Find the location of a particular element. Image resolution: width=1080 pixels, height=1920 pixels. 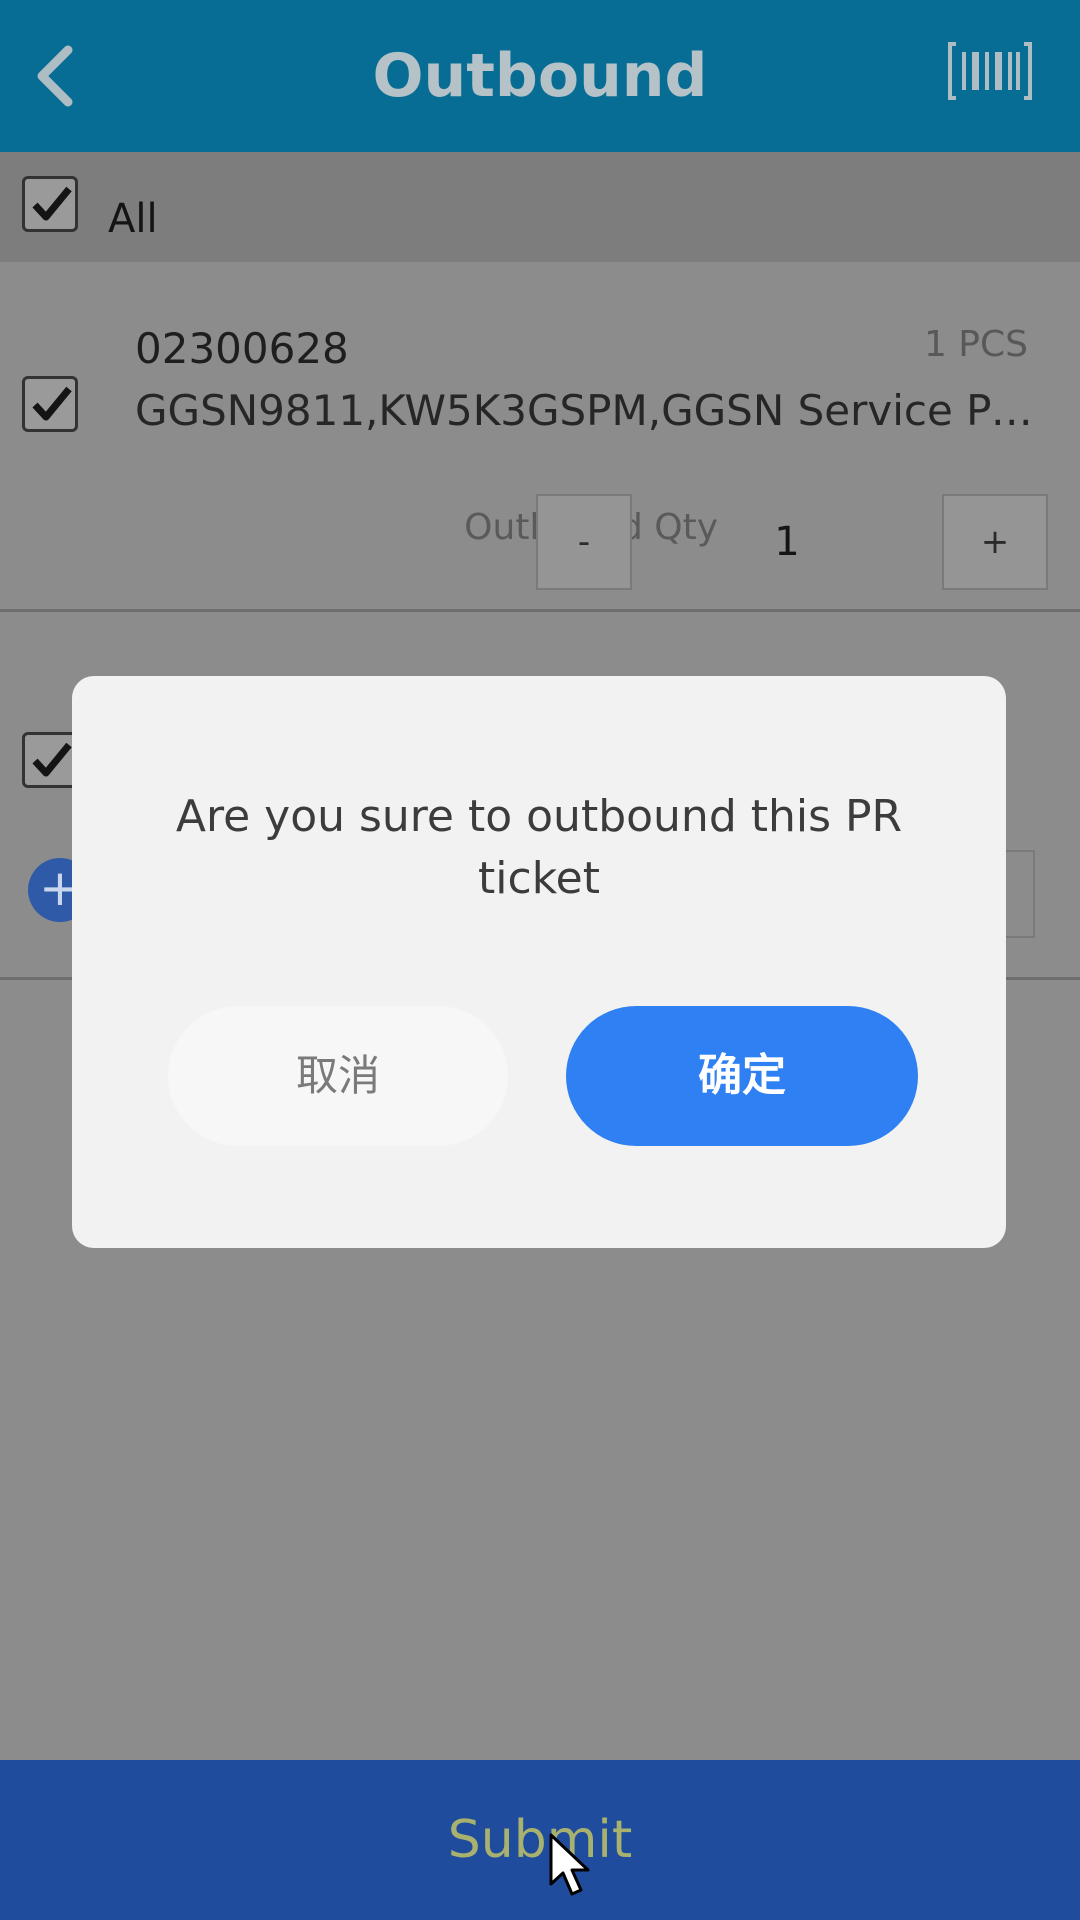

submit-label: Submit is located at coordinates (540, 1840).